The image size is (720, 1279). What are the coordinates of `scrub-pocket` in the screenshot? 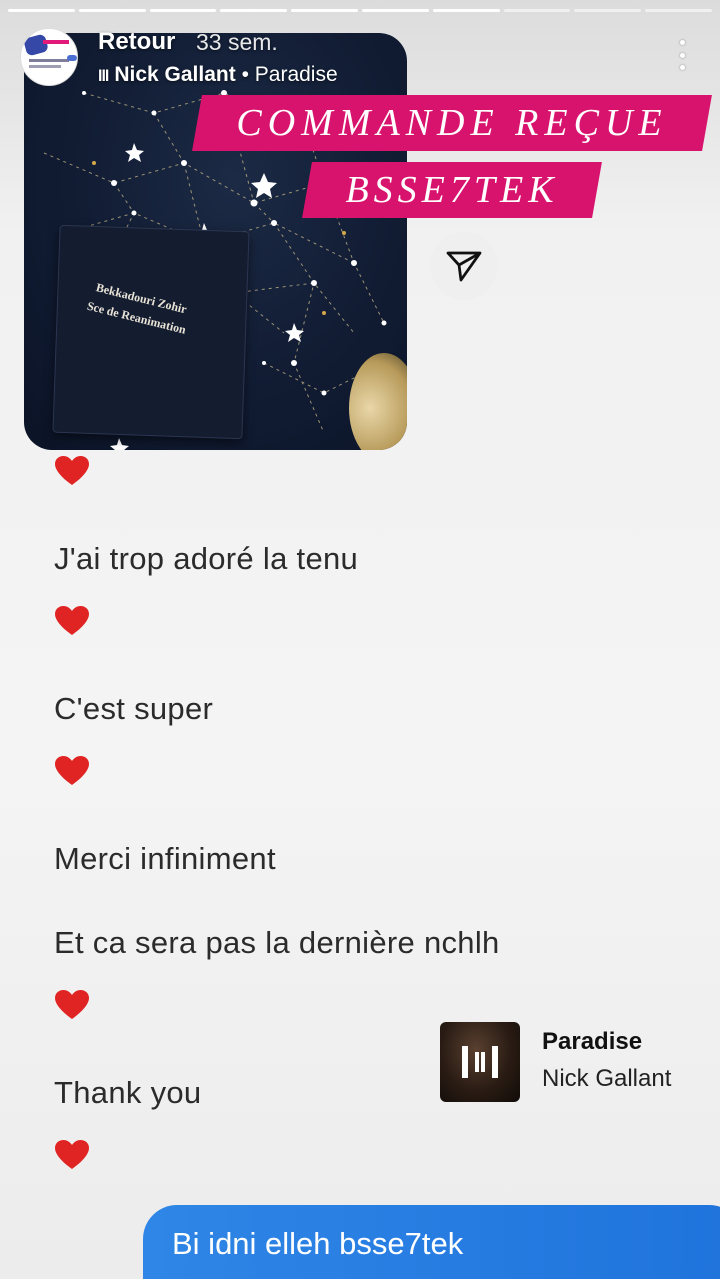 It's located at (151, 332).